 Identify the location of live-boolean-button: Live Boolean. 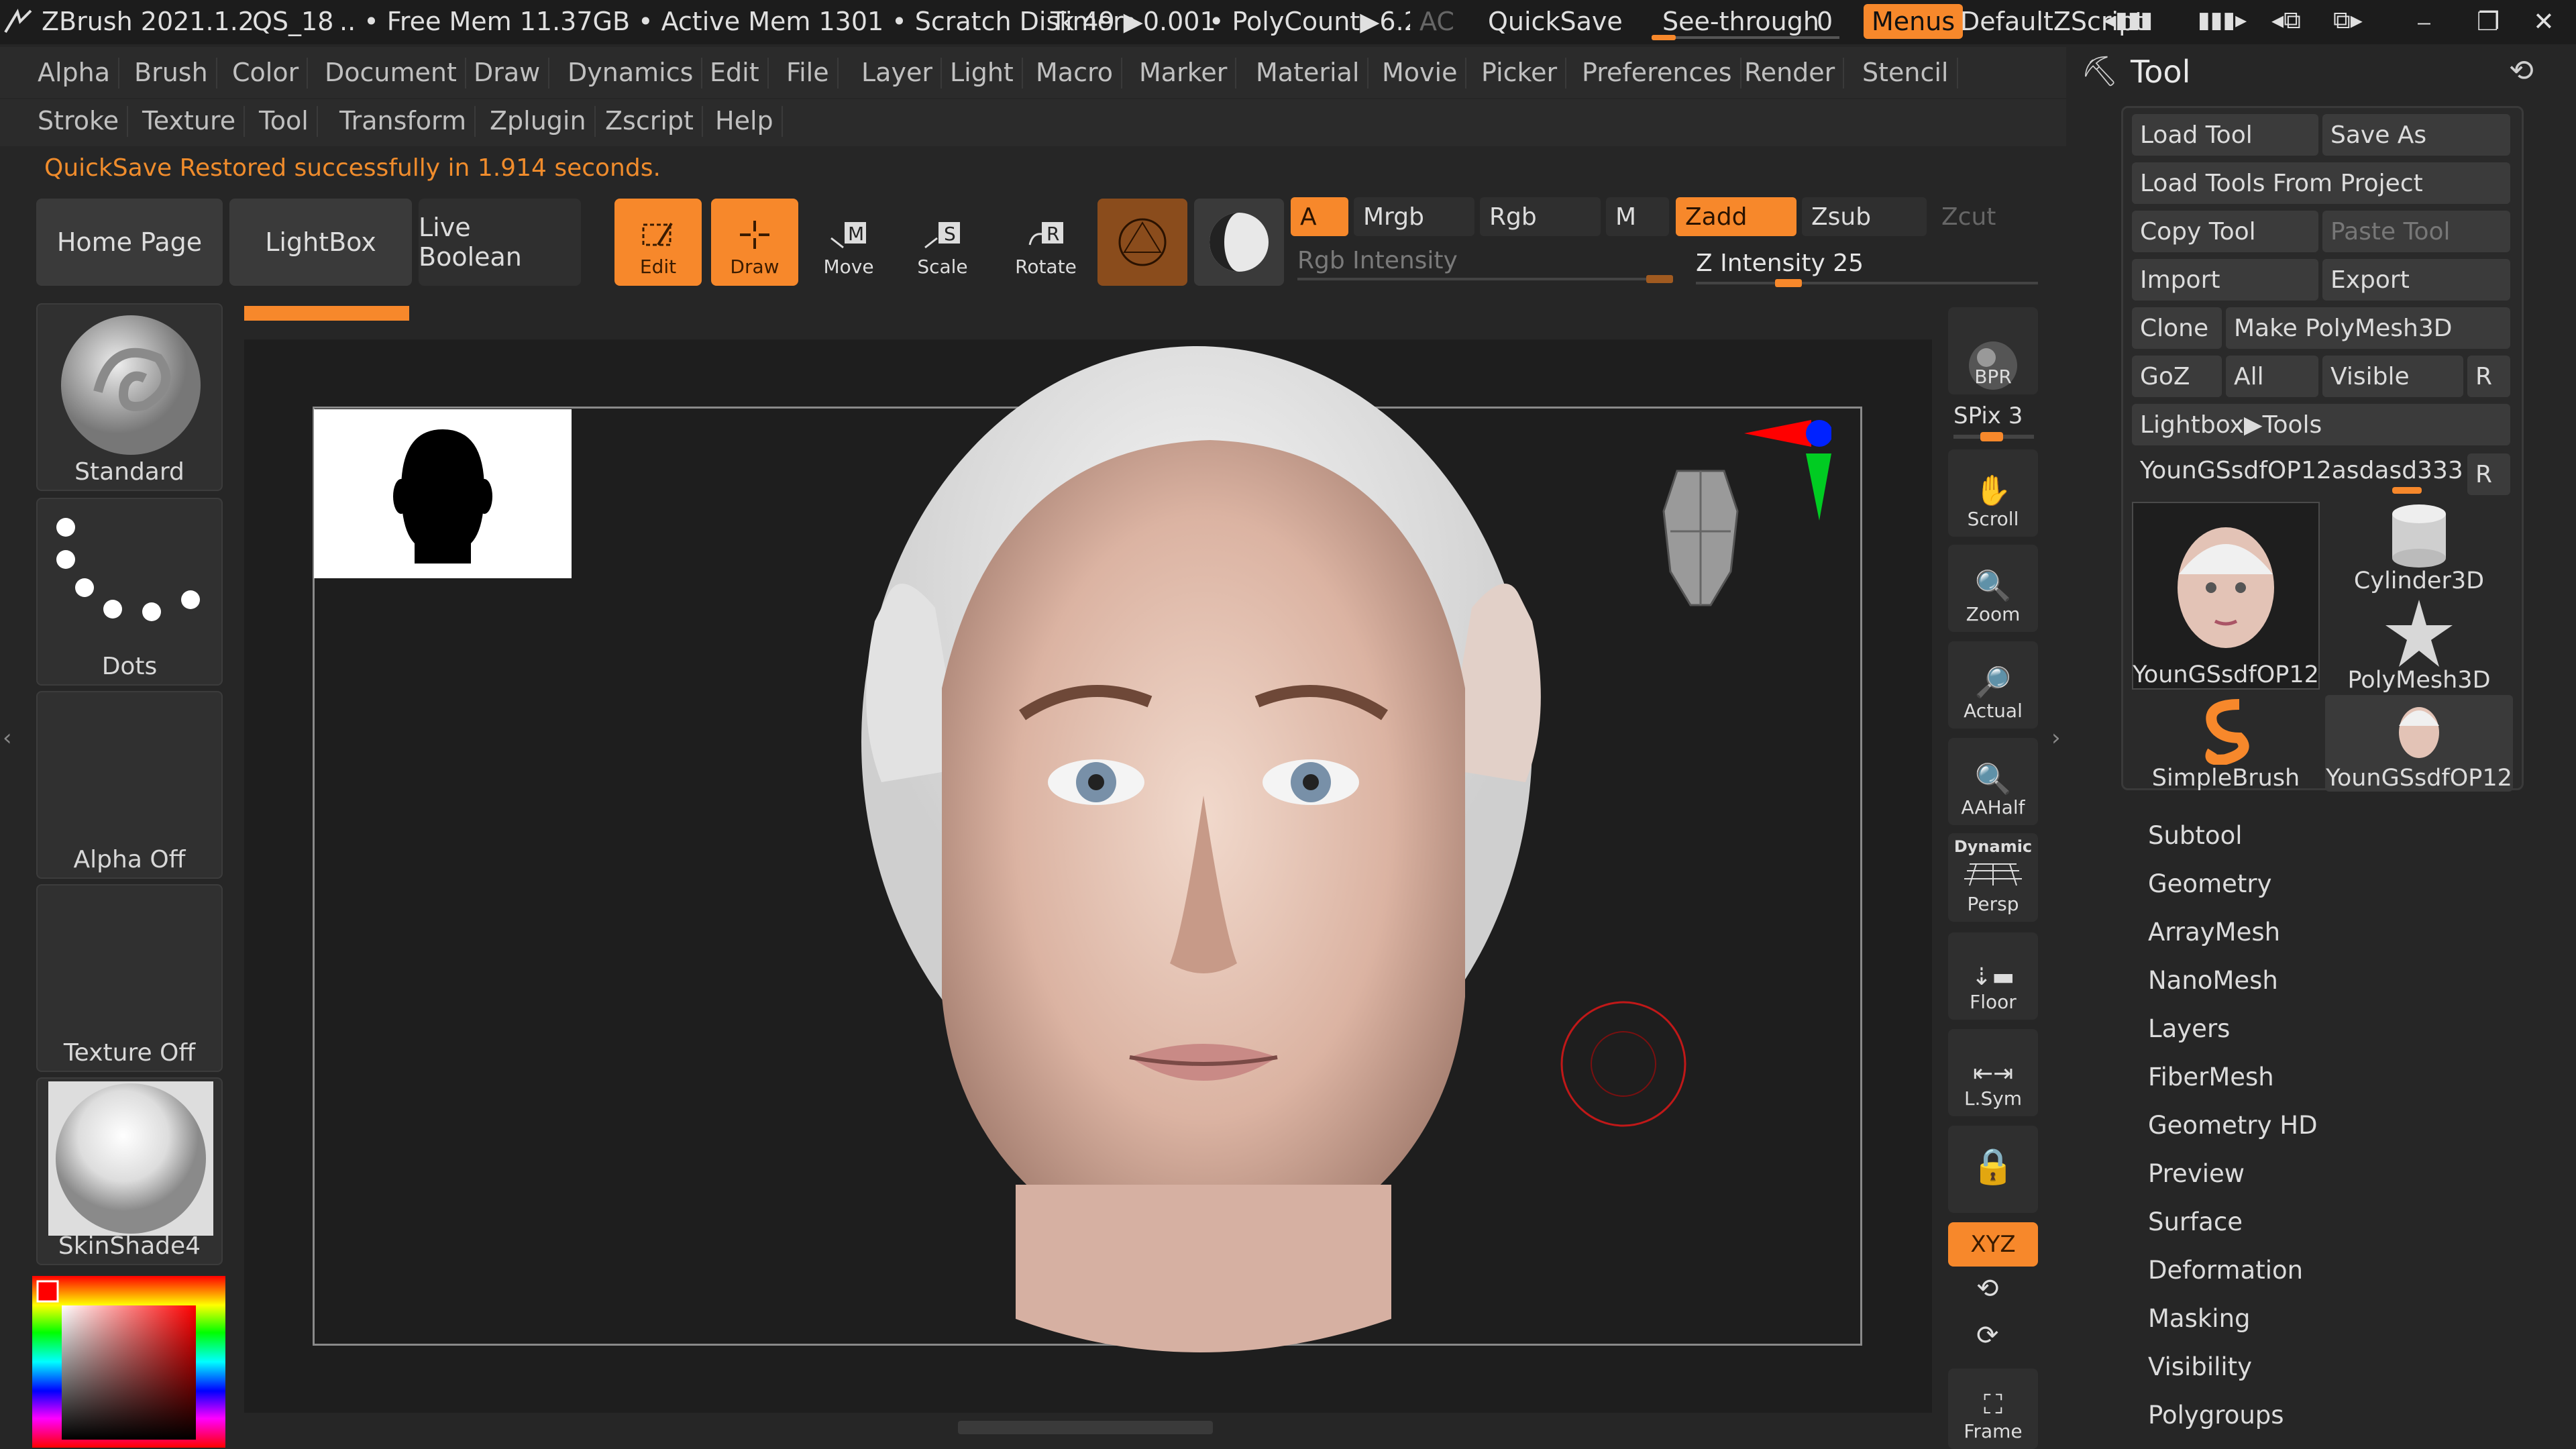
(500, 242).